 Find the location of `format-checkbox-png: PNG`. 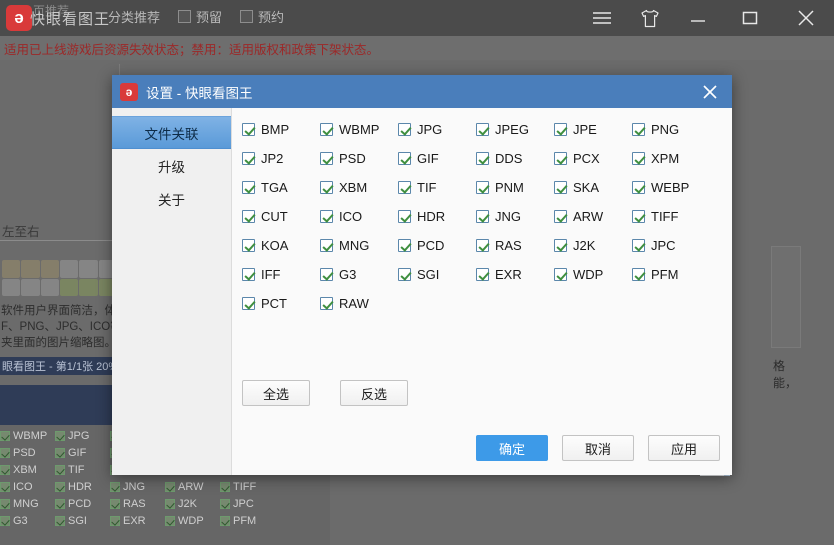

format-checkbox-png: PNG is located at coordinates (671, 129).